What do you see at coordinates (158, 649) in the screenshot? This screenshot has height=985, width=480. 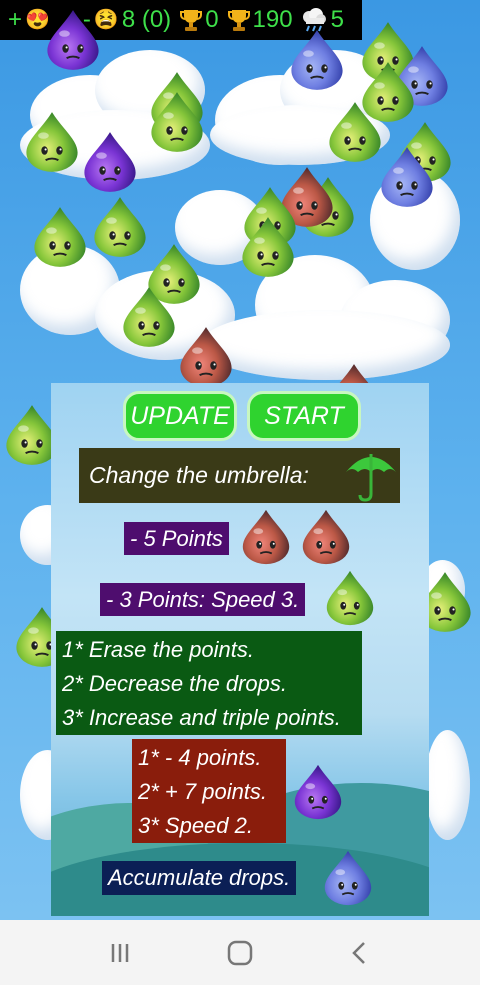 I see `green-option: 1* Erase the points.` at bounding box center [158, 649].